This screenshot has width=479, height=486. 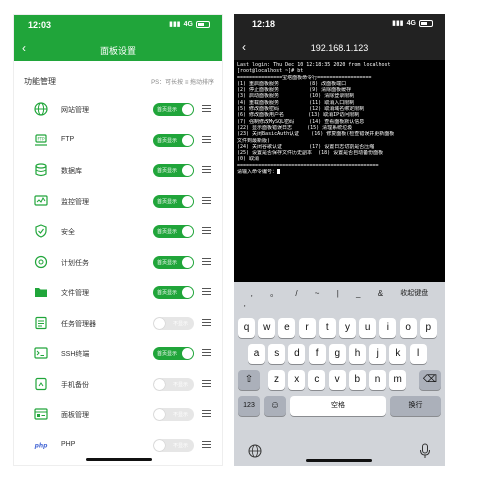 What do you see at coordinates (414, 293) in the screenshot?
I see `close-keyboard-button: 收起键盘` at bounding box center [414, 293].